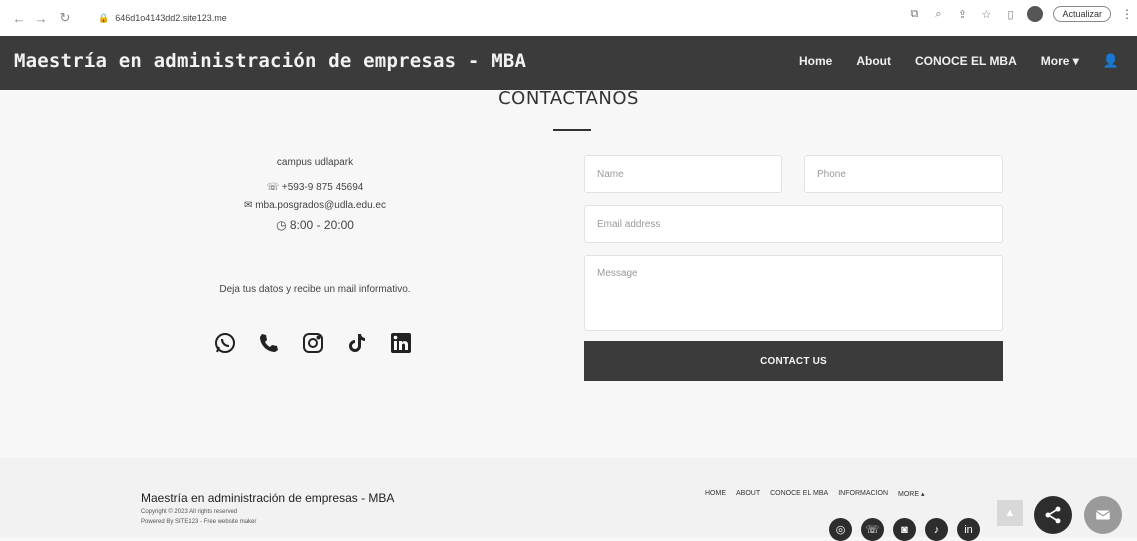 The width and height of the screenshot is (1137, 541). I want to click on footer-tiktok-icon: ♪, so click(936, 529).